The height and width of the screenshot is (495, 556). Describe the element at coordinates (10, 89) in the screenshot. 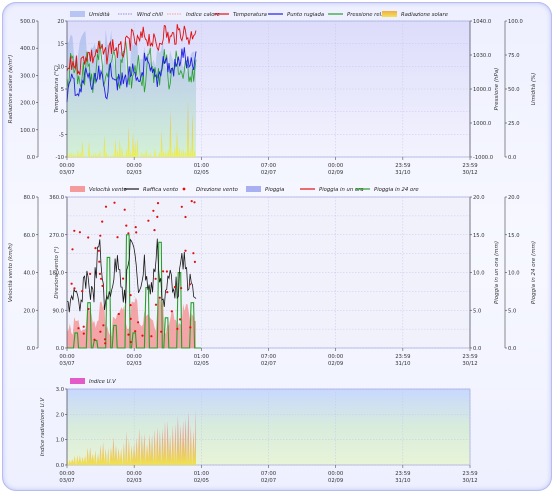

I see `solar-axis-title: Radiazione solare (w/m²)` at that location.